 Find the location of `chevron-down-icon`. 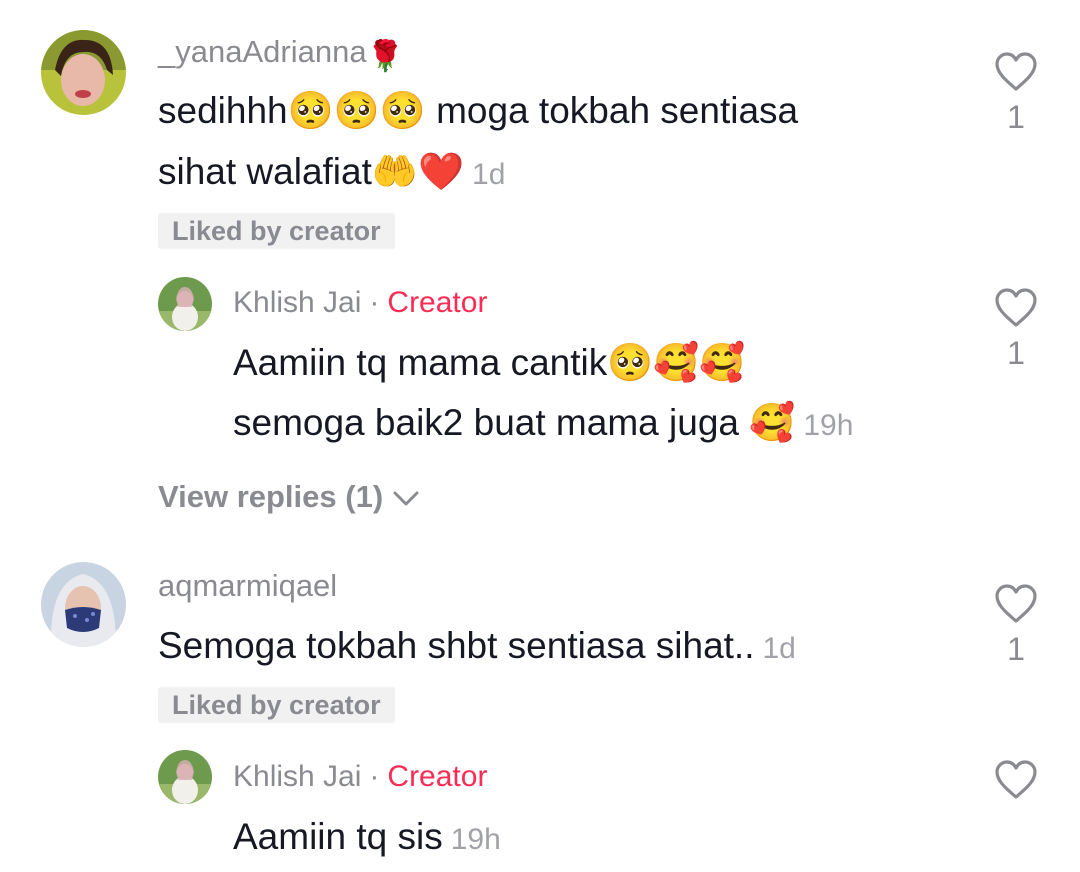

chevron-down-icon is located at coordinates (406, 498).